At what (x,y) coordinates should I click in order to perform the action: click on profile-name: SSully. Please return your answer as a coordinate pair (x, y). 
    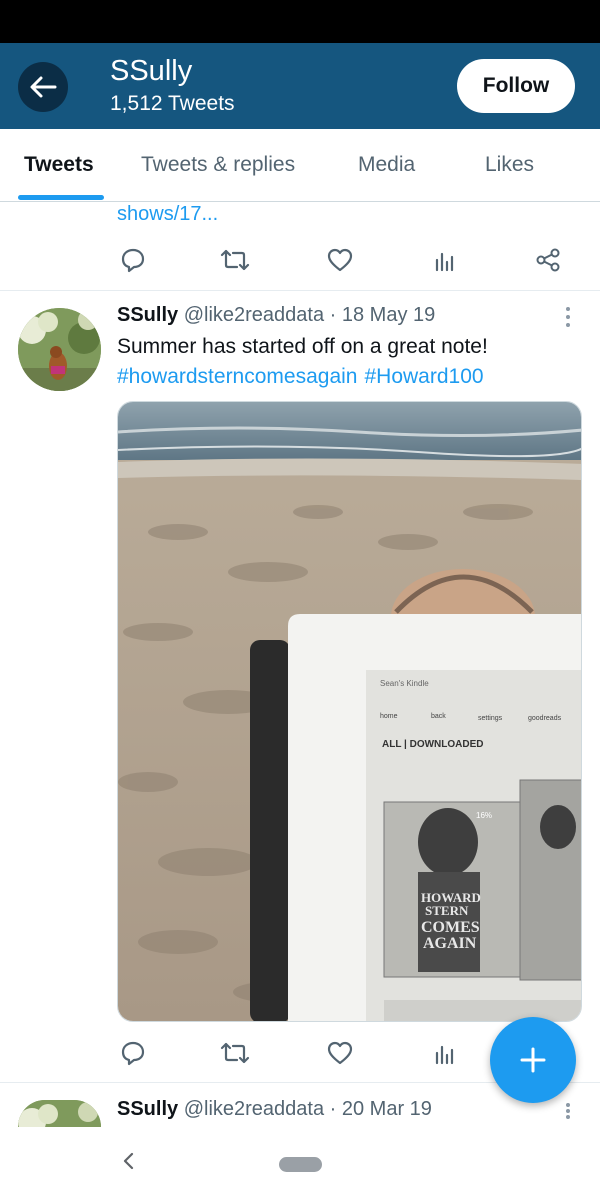
    Looking at the image, I should click on (151, 71).